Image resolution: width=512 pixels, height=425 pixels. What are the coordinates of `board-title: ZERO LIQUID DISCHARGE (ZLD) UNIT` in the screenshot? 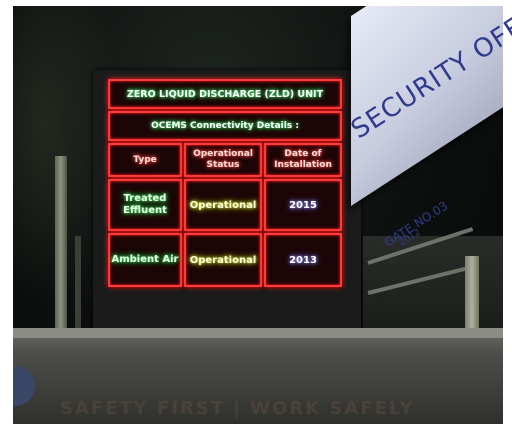 It's located at (225, 94).